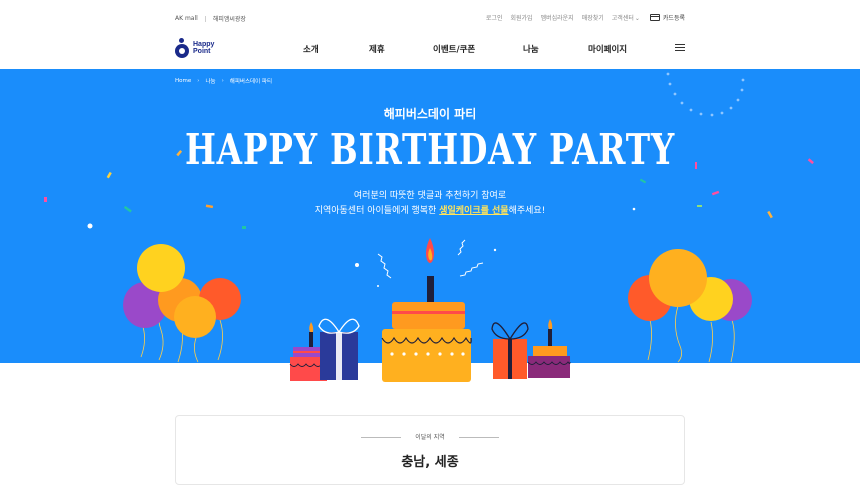 The image size is (860, 500). I want to click on breadcrumb: Home › 나눔 › 해피버스데이 파티, so click(223, 81).